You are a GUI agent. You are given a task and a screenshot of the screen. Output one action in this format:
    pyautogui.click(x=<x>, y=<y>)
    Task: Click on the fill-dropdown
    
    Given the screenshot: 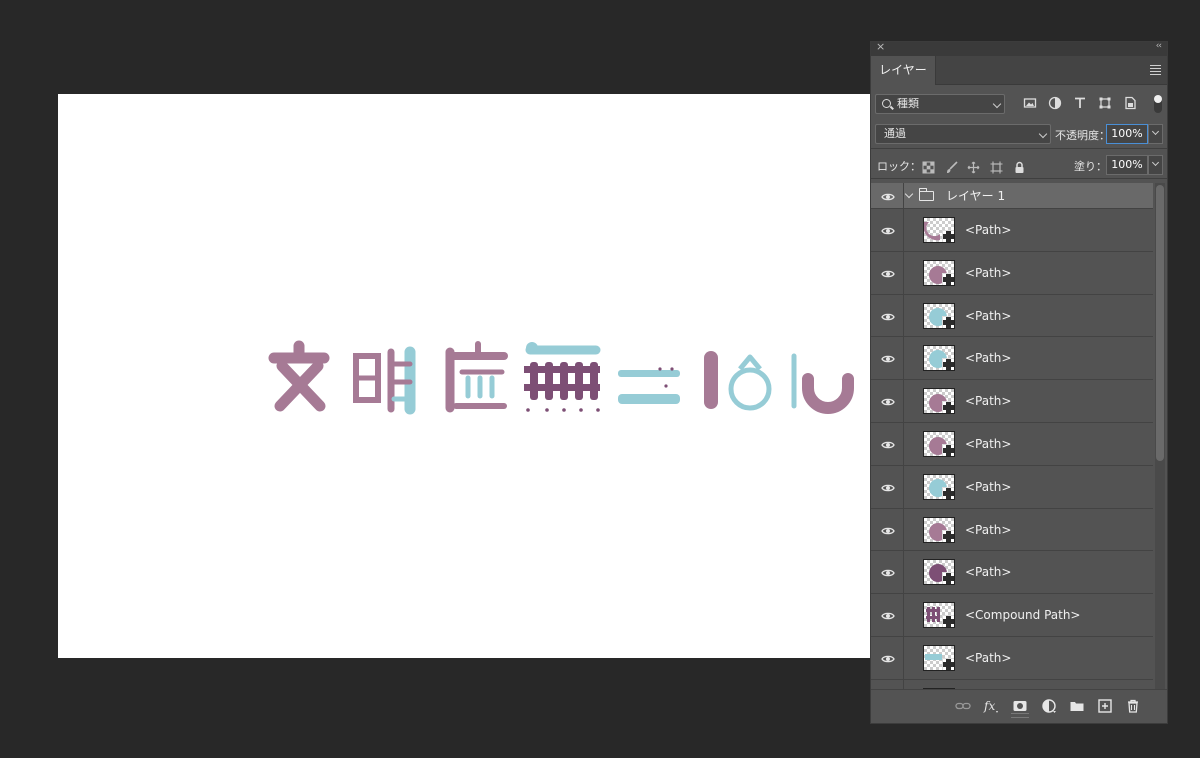 What is the action you would take?
    pyautogui.click(x=1155, y=165)
    